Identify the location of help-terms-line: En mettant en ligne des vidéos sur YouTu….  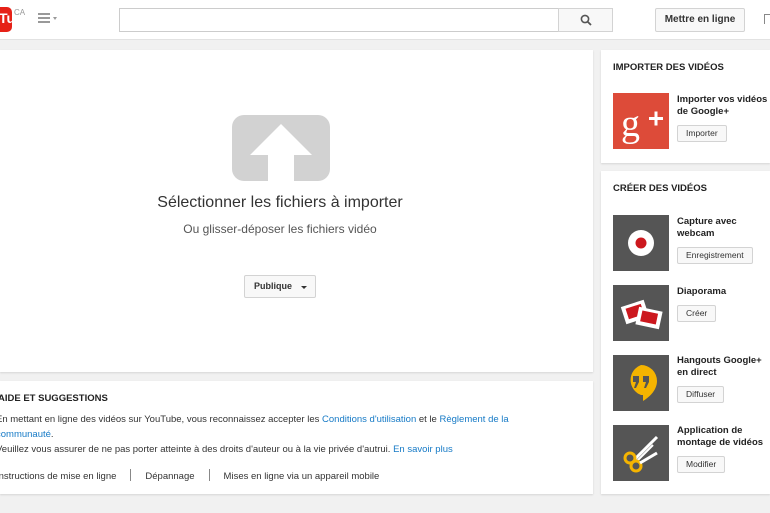
(254, 419).